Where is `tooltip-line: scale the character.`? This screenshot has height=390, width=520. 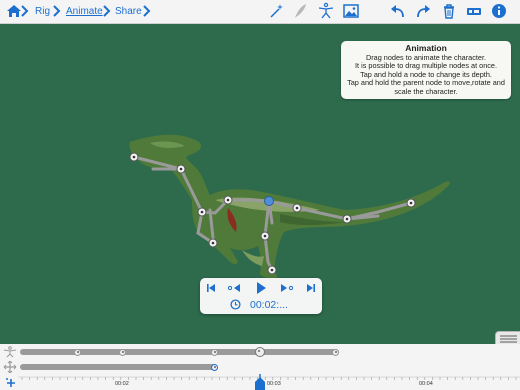
tooltip-line: scale the character. is located at coordinates (426, 91).